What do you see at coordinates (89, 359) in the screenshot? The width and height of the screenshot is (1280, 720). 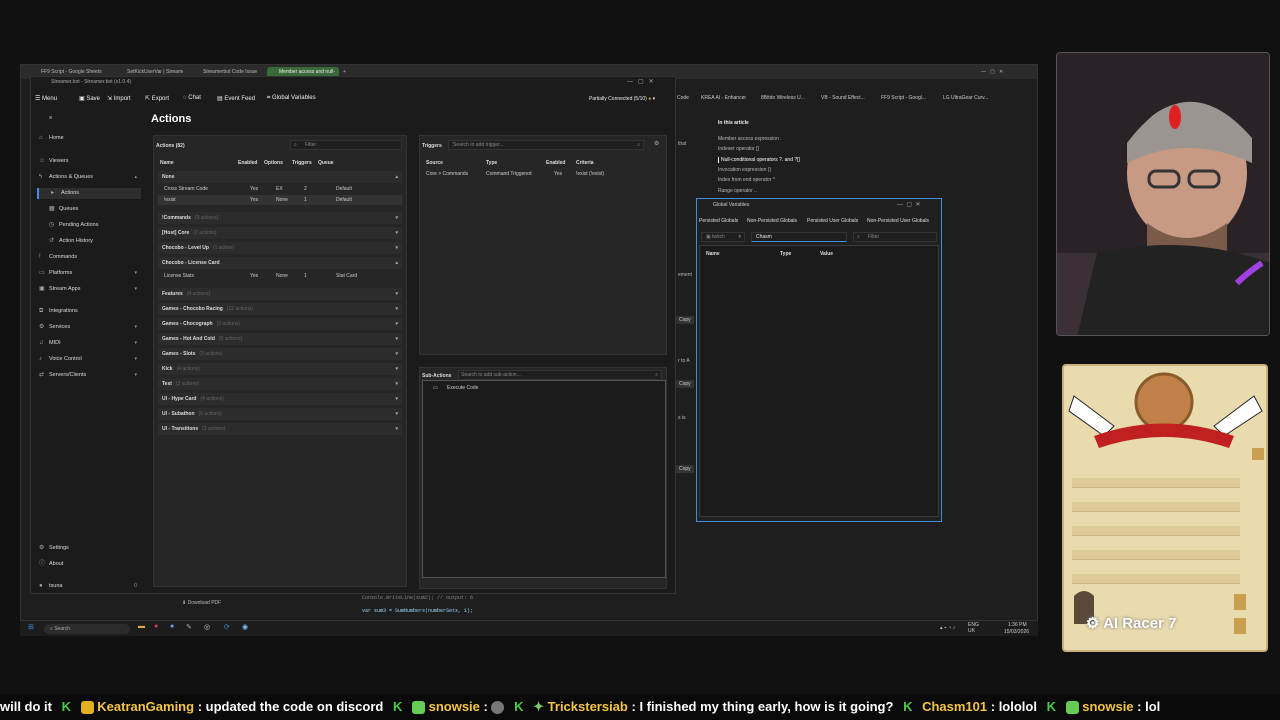 I see `sidebar-item-voice-control: ♪ Voice Control ▾` at bounding box center [89, 359].